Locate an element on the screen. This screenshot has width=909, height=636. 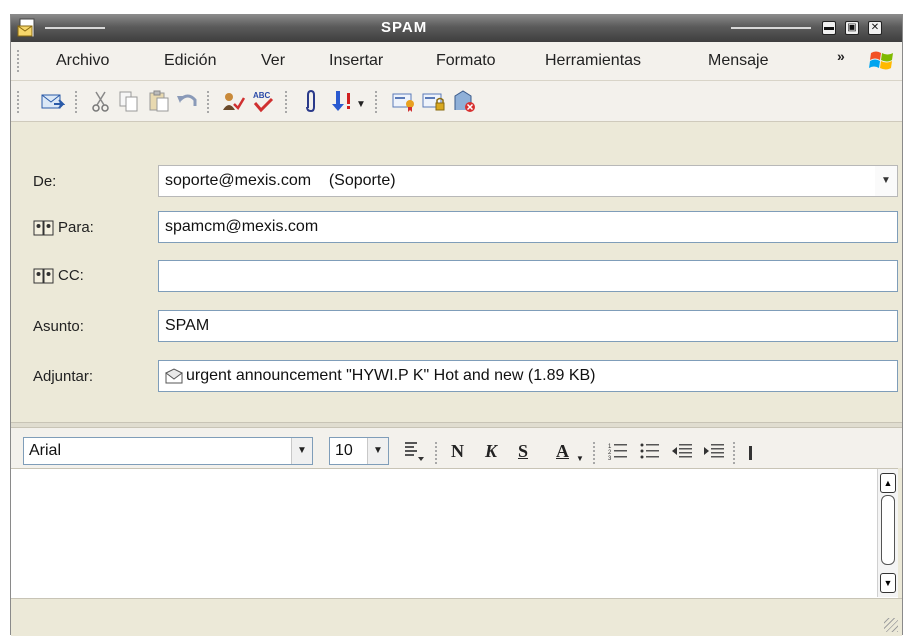
formatting-toolbar: Arial ▼ 10 ▼ N K S A ▼ 1 2 3 is located at coordinates (456, 448).